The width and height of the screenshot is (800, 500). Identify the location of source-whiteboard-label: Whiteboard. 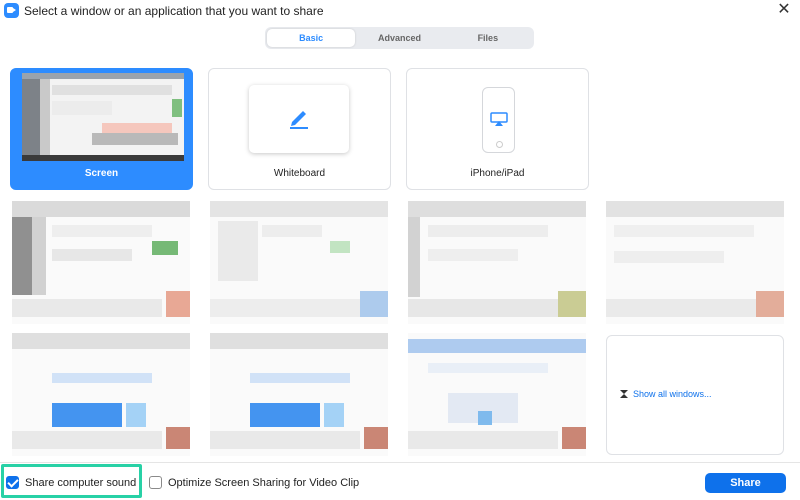
(299, 173).